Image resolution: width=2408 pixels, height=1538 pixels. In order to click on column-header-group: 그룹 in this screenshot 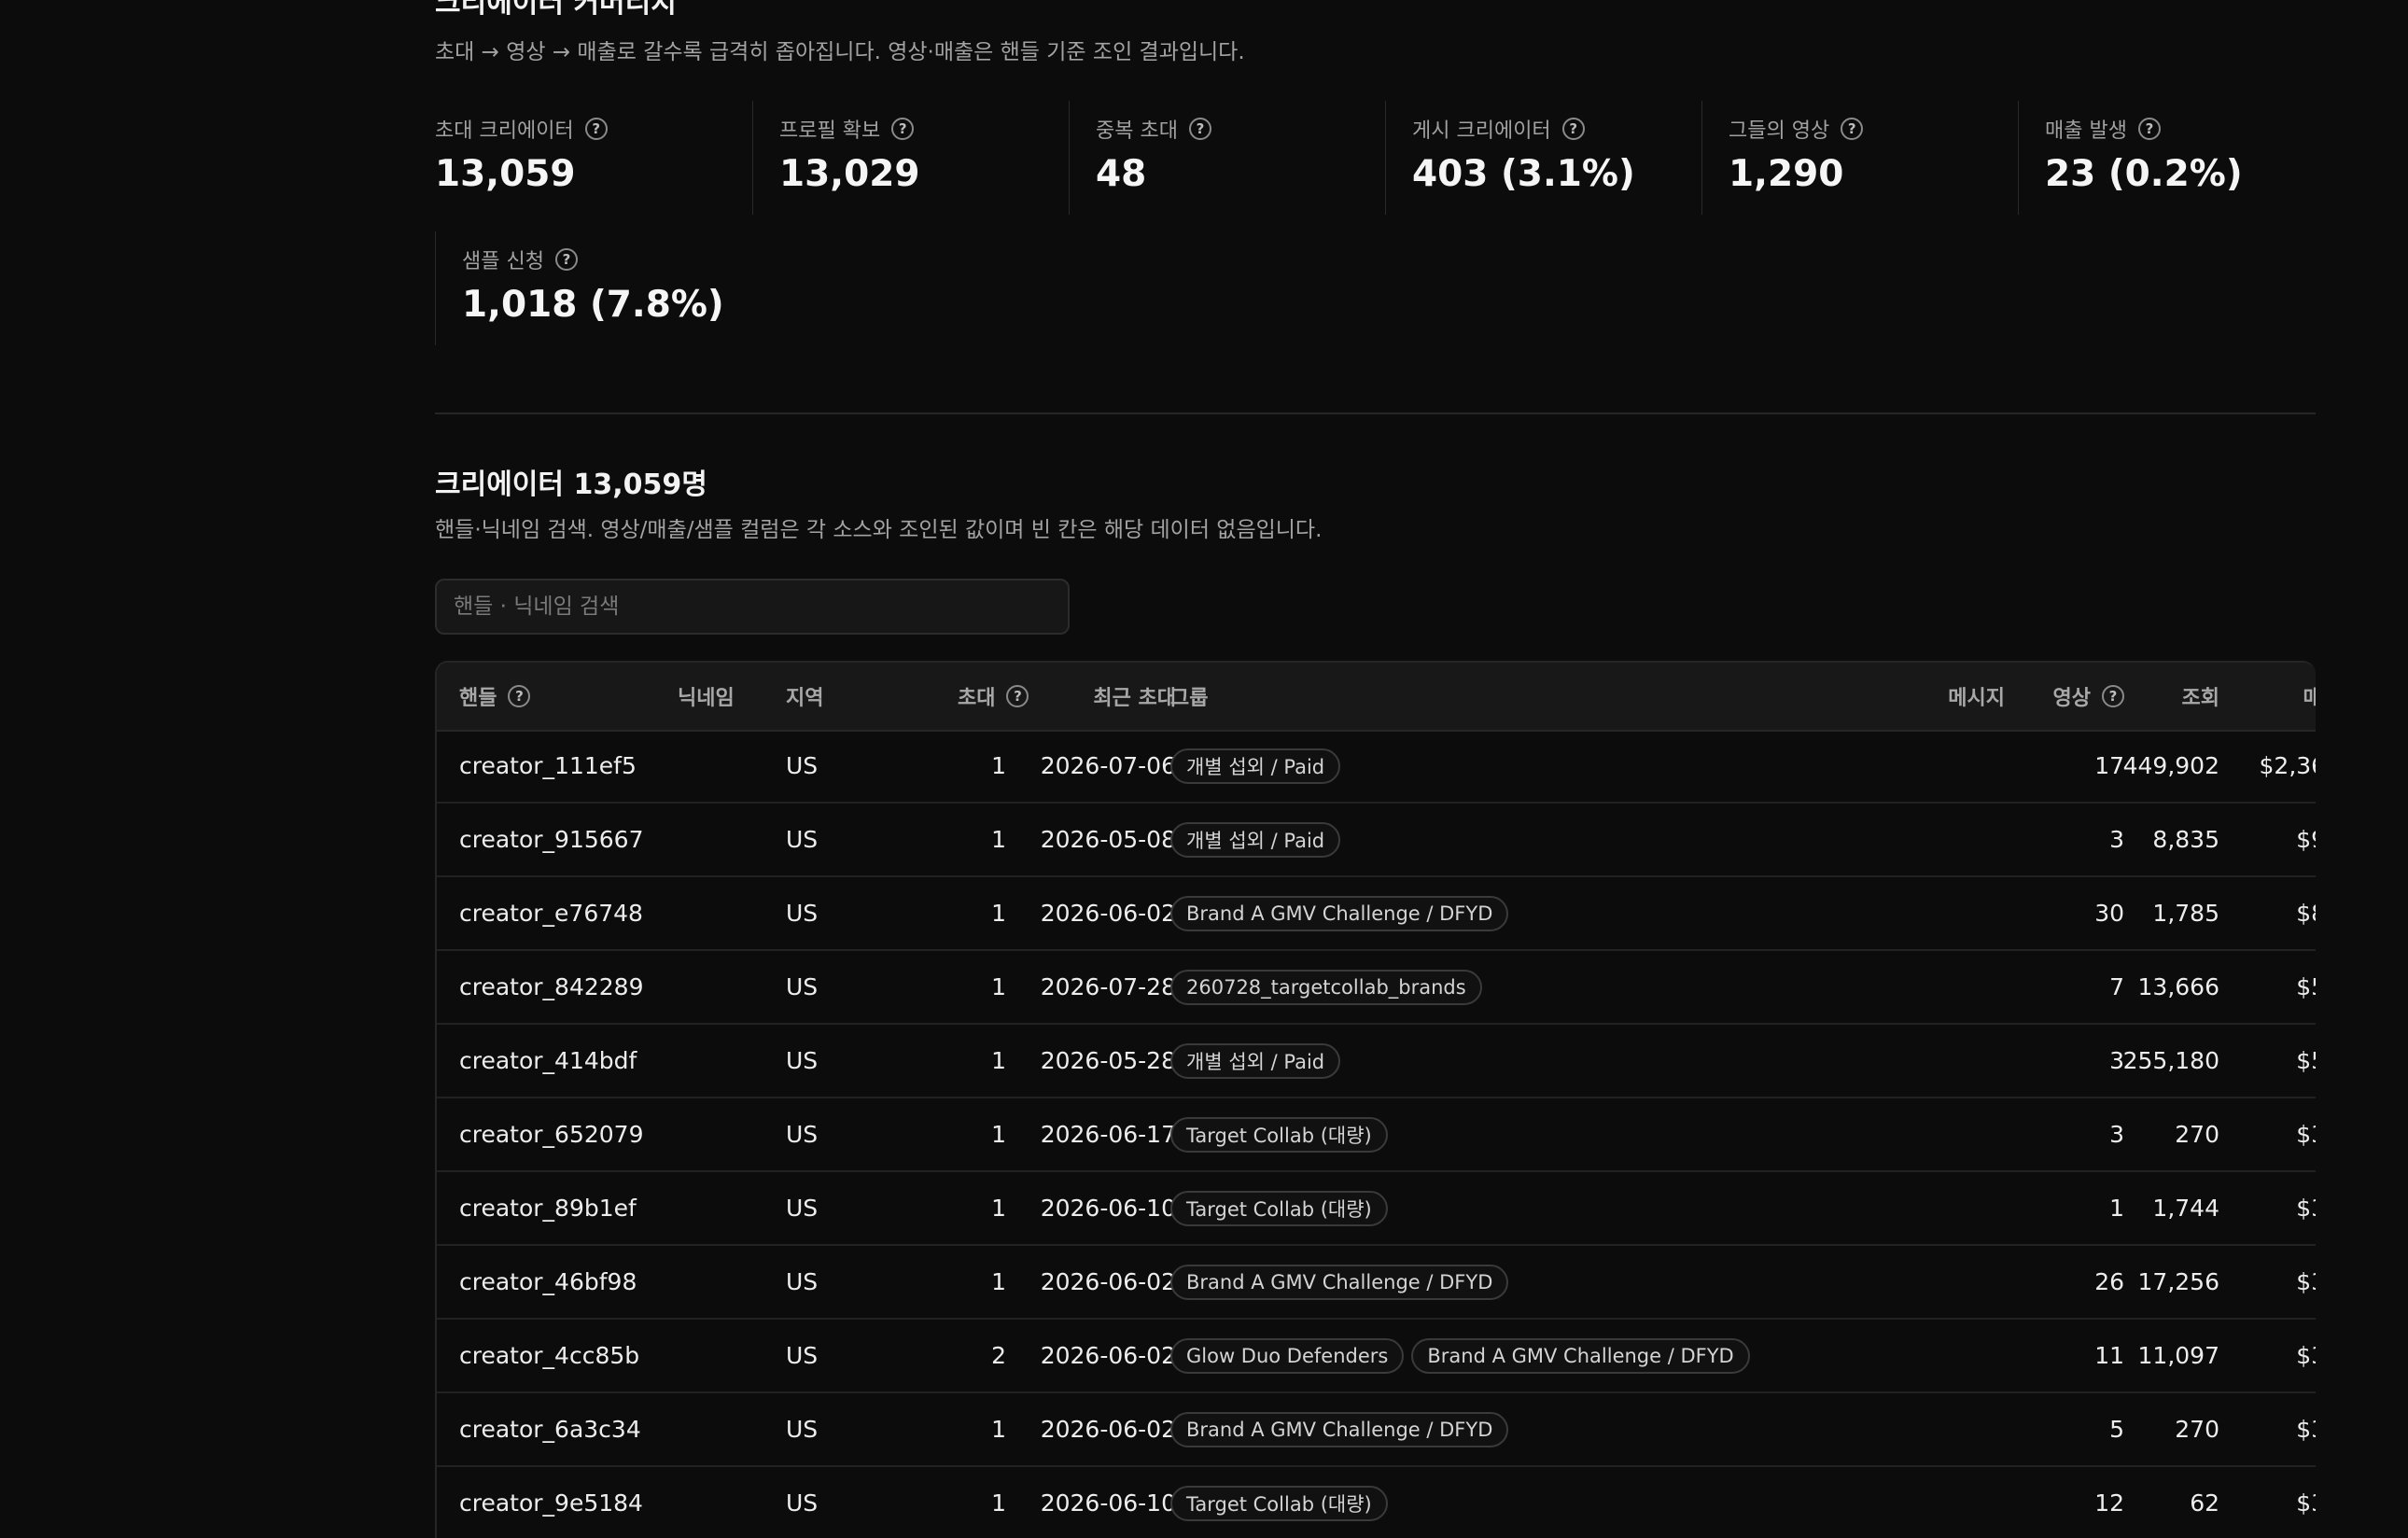, I will do `click(1189, 696)`.